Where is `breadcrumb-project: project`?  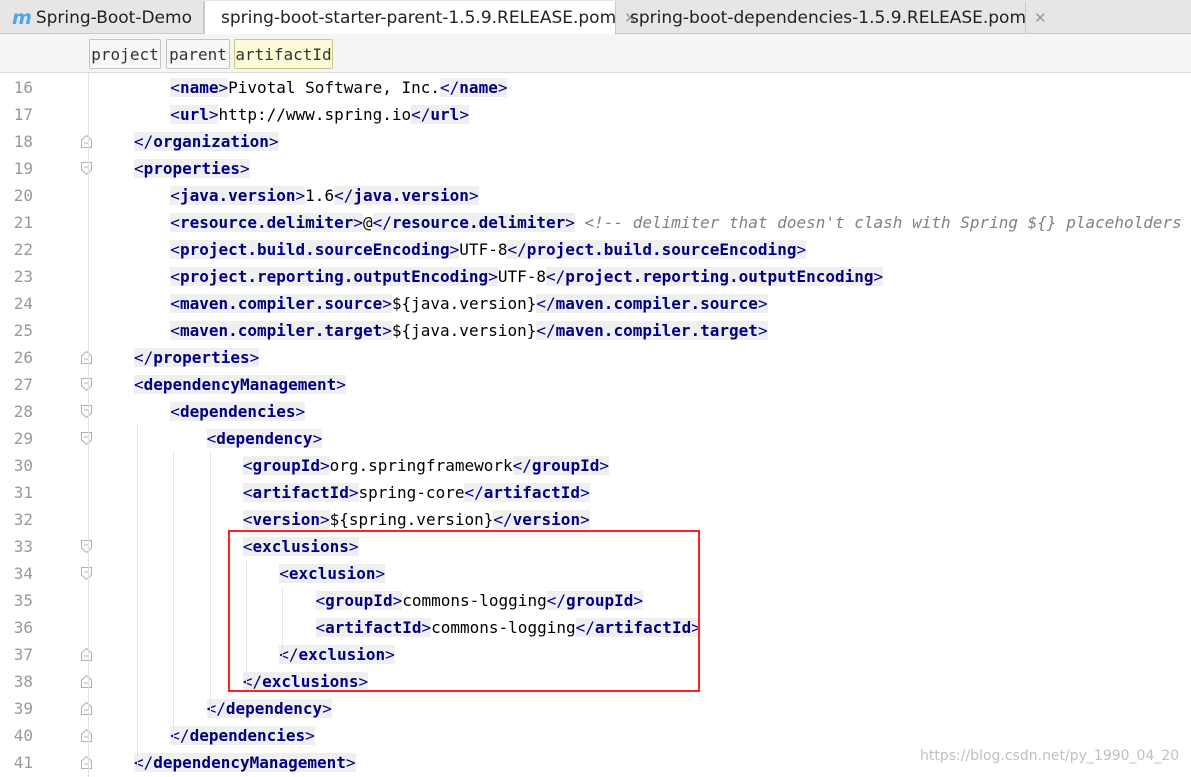 breadcrumb-project: project is located at coordinates (125, 54).